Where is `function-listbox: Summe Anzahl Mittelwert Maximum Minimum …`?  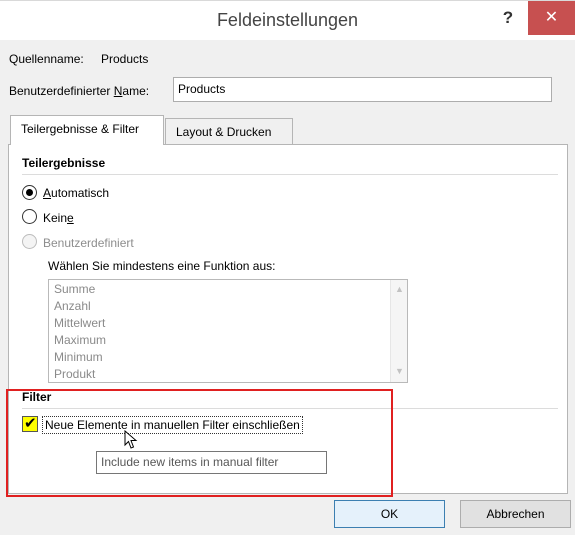 function-listbox: Summe Anzahl Mittelwert Maximum Minimum … is located at coordinates (228, 331).